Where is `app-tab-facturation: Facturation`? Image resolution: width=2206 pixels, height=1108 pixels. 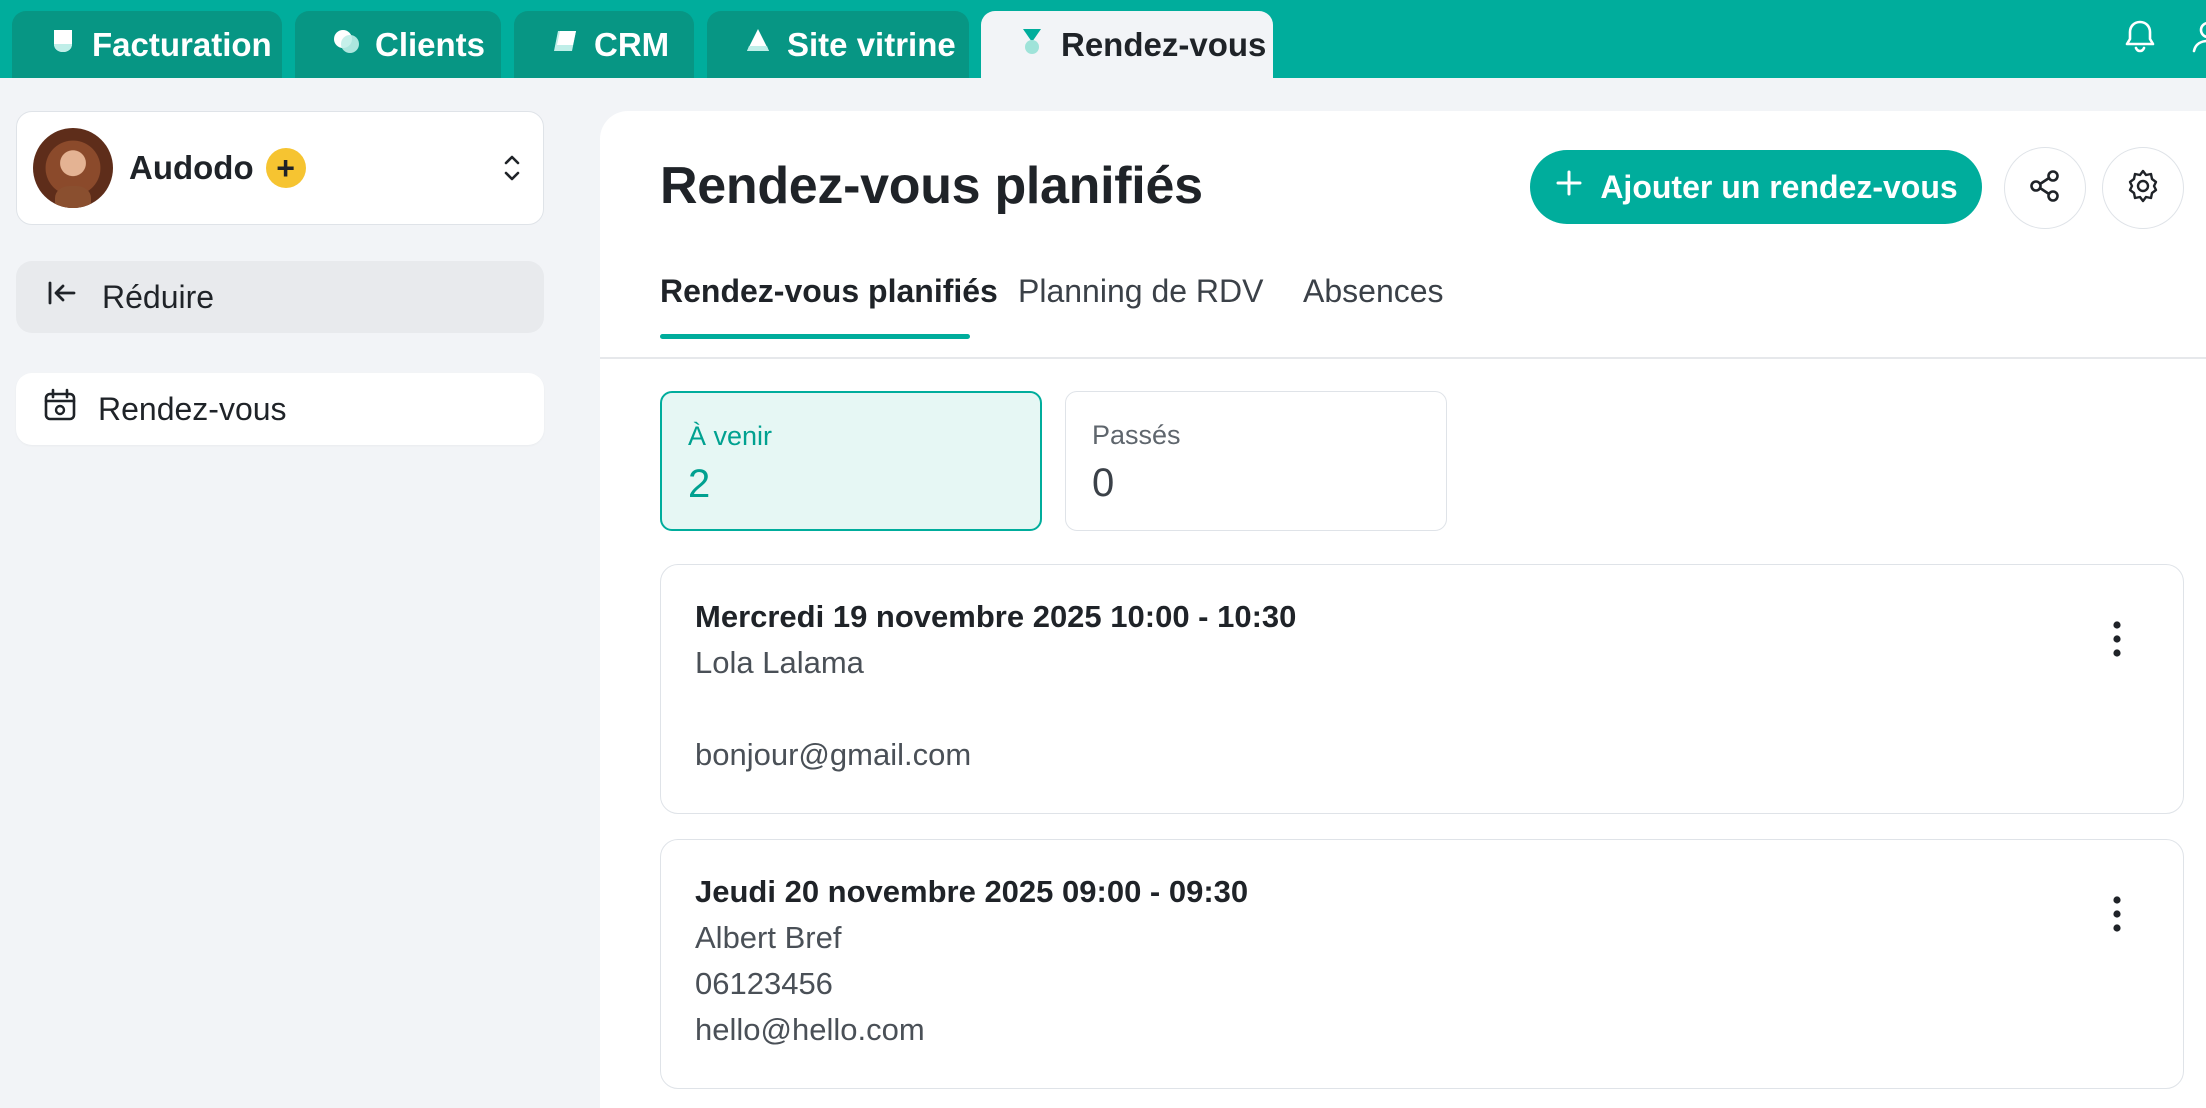
app-tab-facturation: Facturation is located at coordinates (147, 44).